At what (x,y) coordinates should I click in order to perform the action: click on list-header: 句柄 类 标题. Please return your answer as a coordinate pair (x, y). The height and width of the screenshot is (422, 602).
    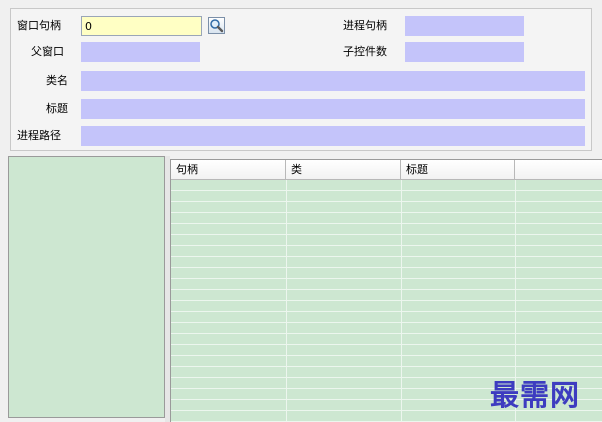
    Looking at the image, I should click on (386, 170).